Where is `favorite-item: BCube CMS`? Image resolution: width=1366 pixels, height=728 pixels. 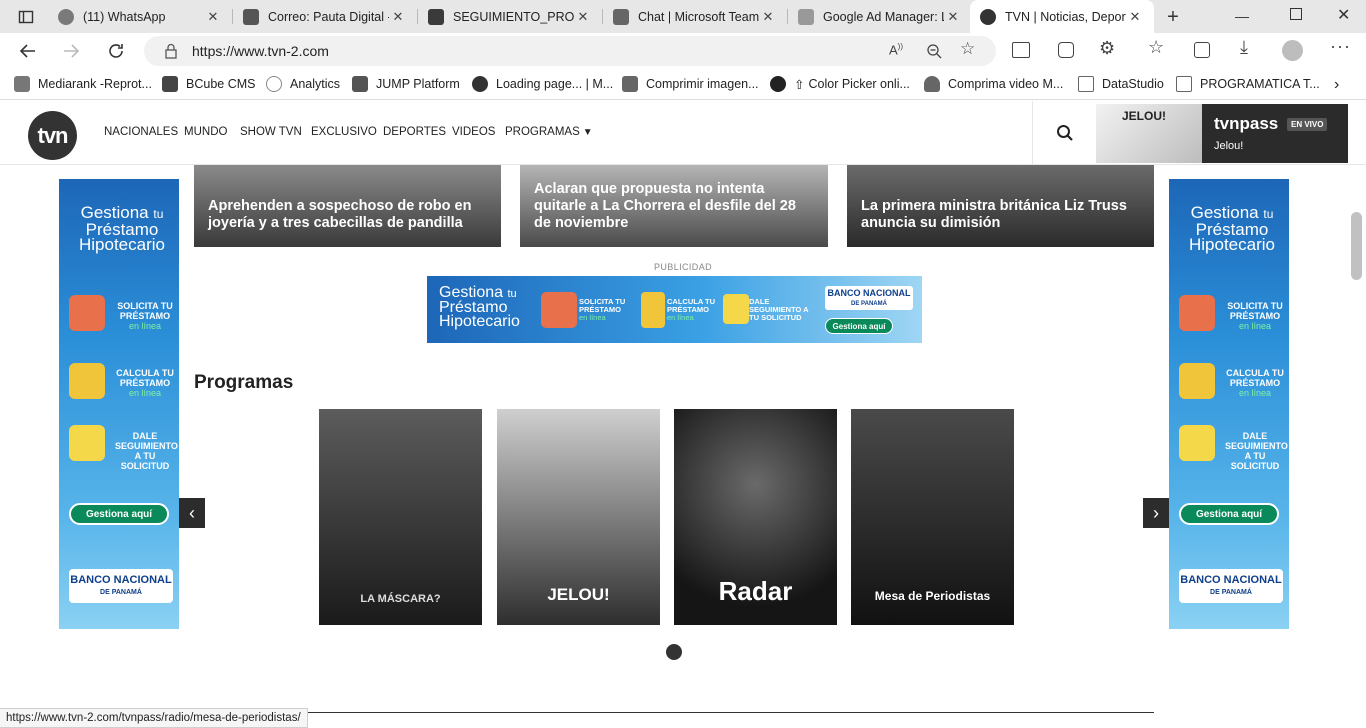 favorite-item: BCube CMS is located at coordinates (208, 84).